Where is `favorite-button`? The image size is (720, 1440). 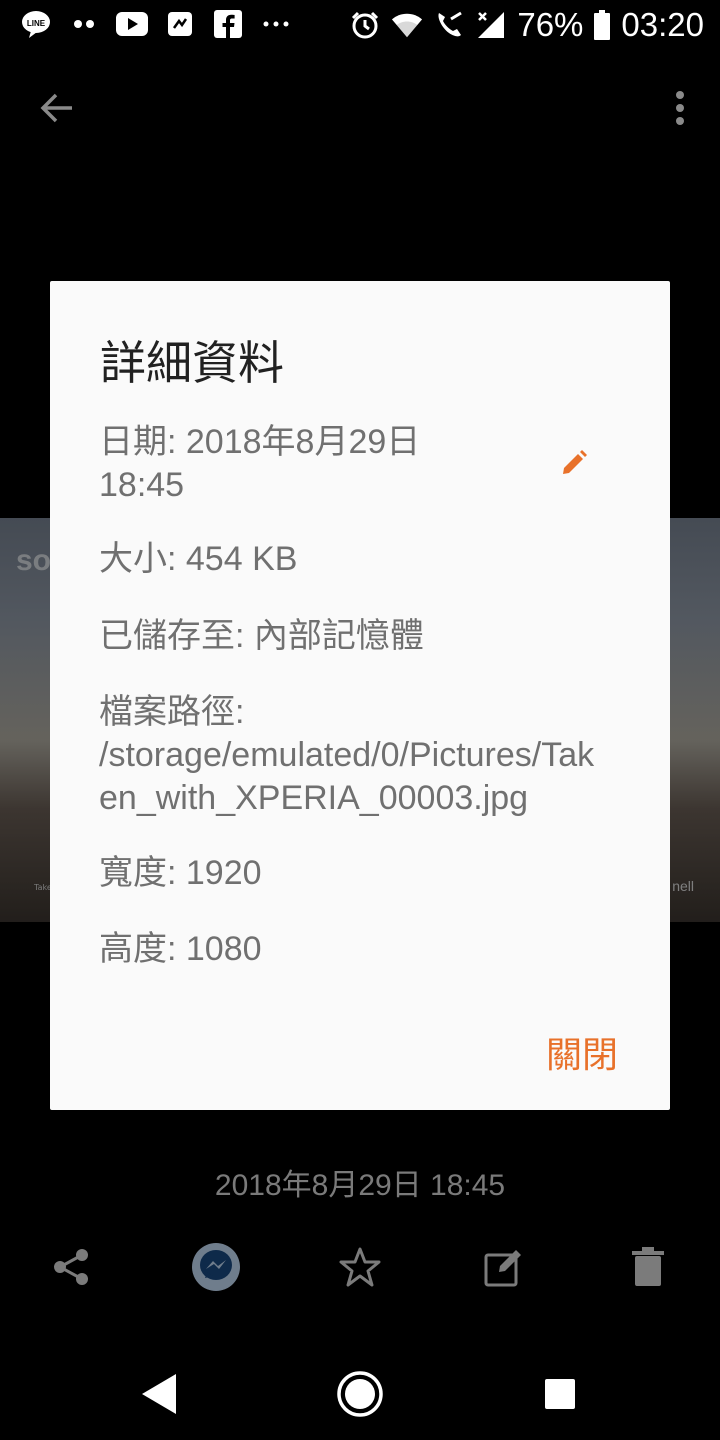
favorite-button is located at coordinates (360, 1267).